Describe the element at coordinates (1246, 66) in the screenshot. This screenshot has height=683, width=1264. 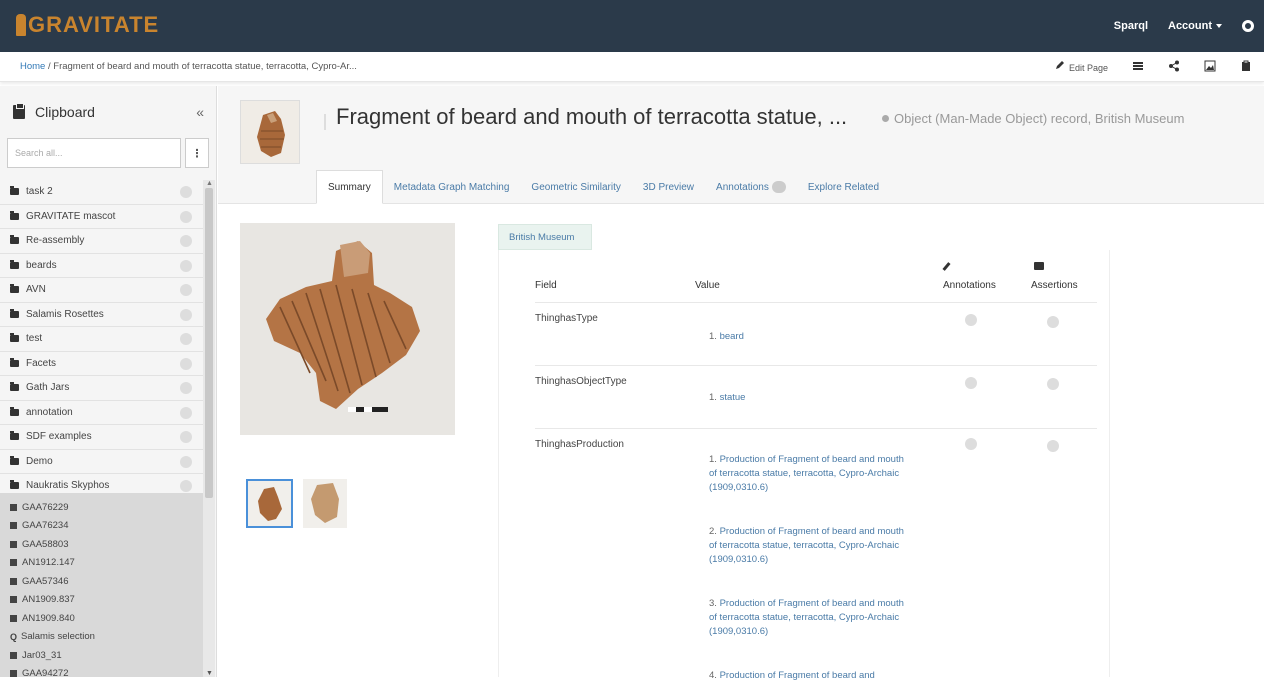
I see `clipboard-icon` at that location.